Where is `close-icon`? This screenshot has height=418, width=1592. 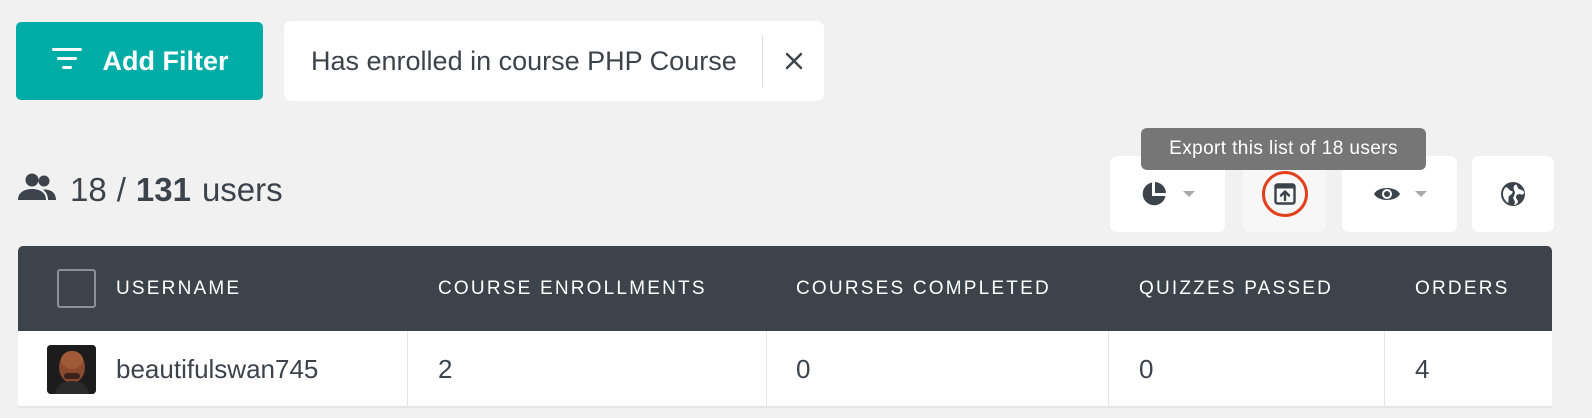
close-icon is located at coordinates (793, 61).